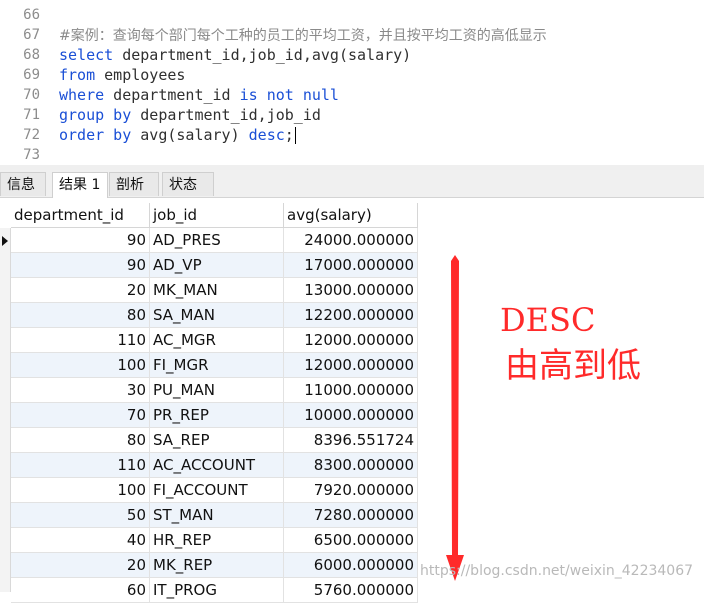 This screenshot has width=704, height=603. Describe the element at coordinates (352, 155) in the screenshot. I see `code-line: 73` at that location.